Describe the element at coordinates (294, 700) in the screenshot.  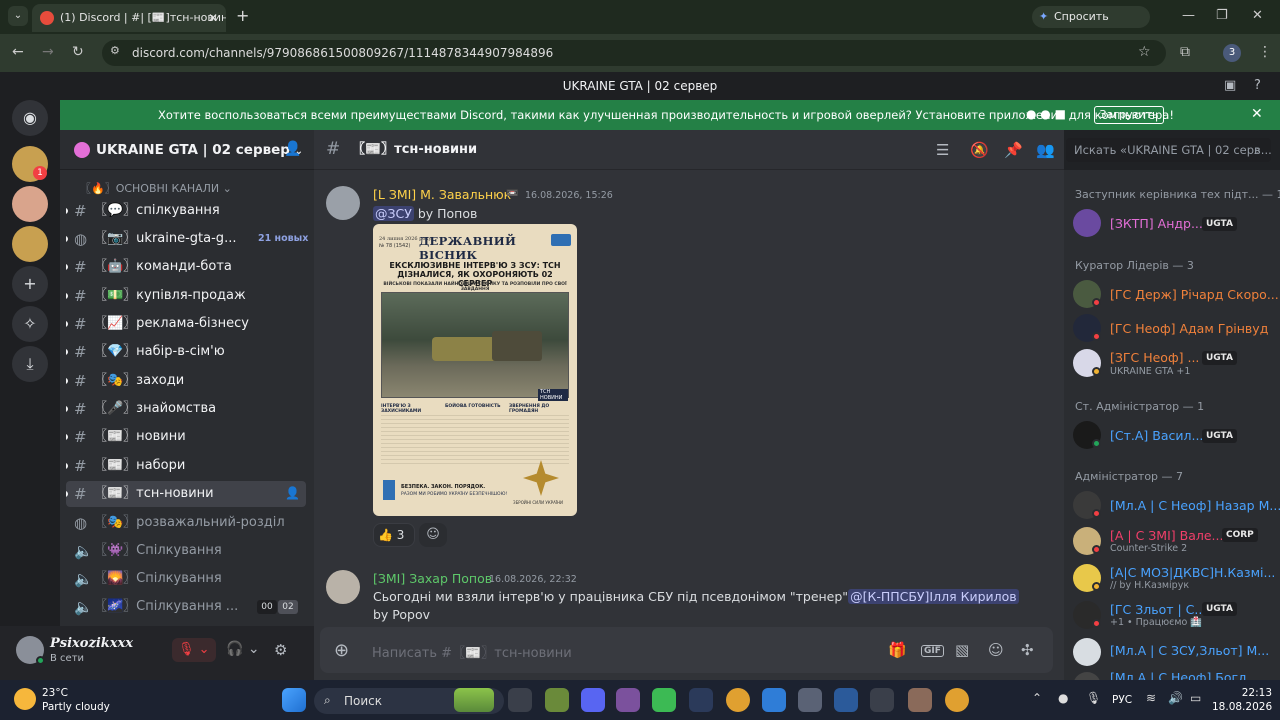
I see `start-windows-icon` at that location.